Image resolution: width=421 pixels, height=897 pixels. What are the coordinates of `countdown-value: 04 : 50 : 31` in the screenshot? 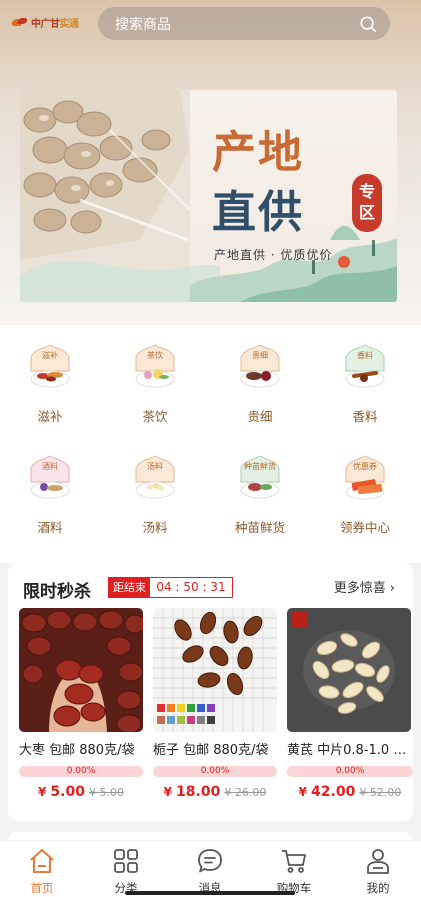 It's located at (191, 587).